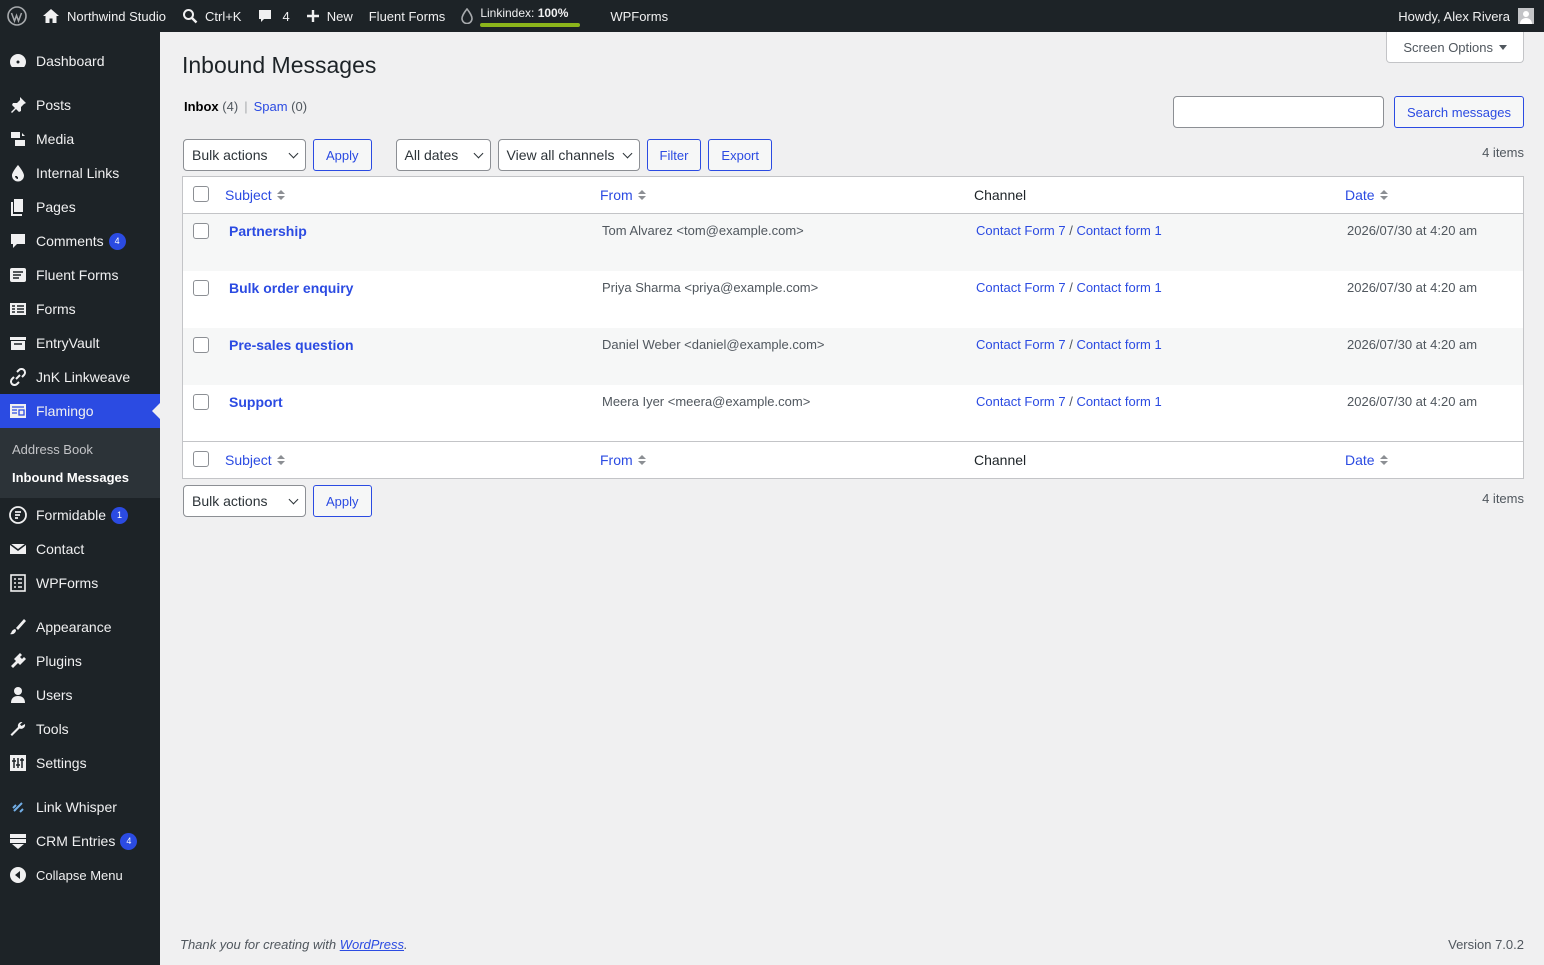  What do you see at coordinates (674, 155) in the screenshot?
I see `filter-button: Filter` at bounding box center [674, 155].